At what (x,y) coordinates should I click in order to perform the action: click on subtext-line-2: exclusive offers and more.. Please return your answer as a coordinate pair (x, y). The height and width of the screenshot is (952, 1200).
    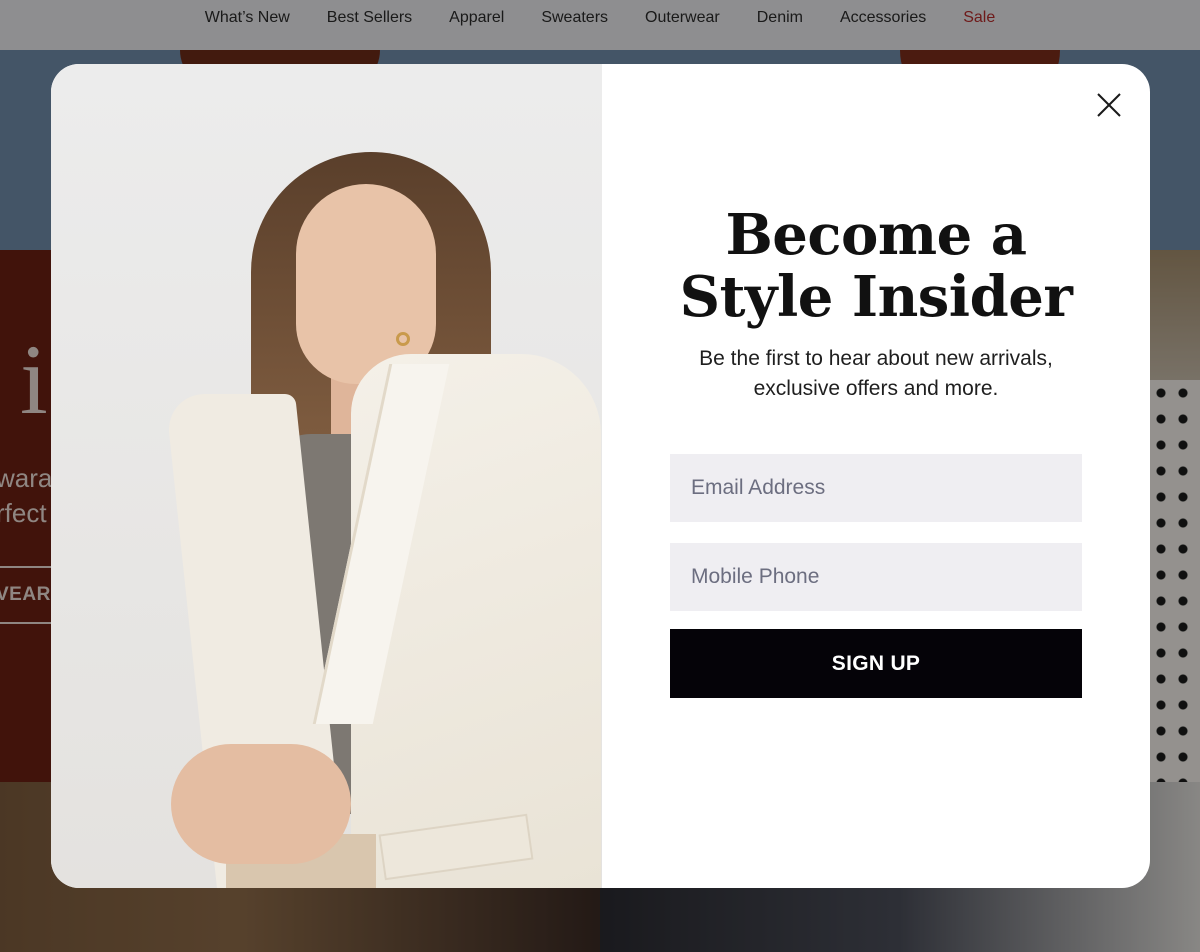
    Looking at the image, I should click on (876, 388).